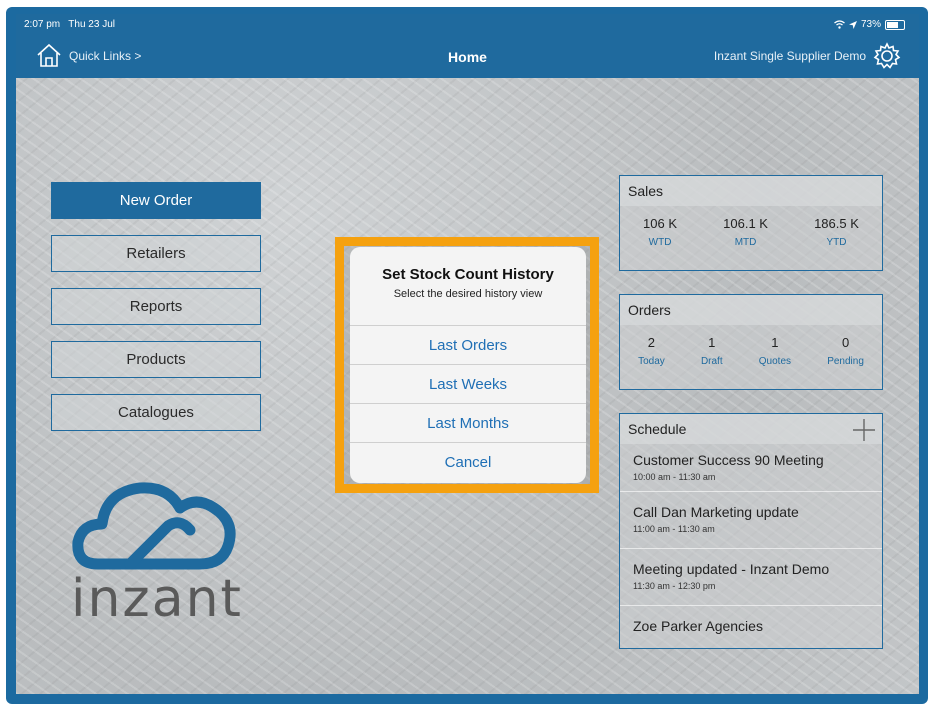 This screenshot has height=709, width=934. I want to click on stat-label: WTD, so click(660, 242).